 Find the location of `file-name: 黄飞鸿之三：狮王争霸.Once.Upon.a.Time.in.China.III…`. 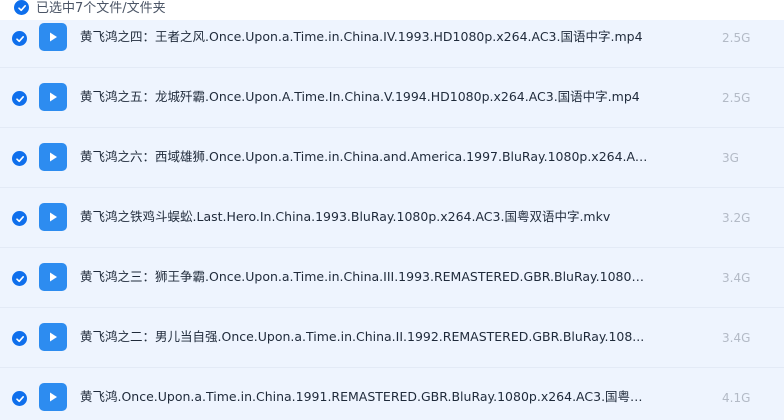

file-name: 黄飞鸿之三：狮王争霸.Once.Upon.a.Time.in.China.III… is located at coordinates (365, 277).